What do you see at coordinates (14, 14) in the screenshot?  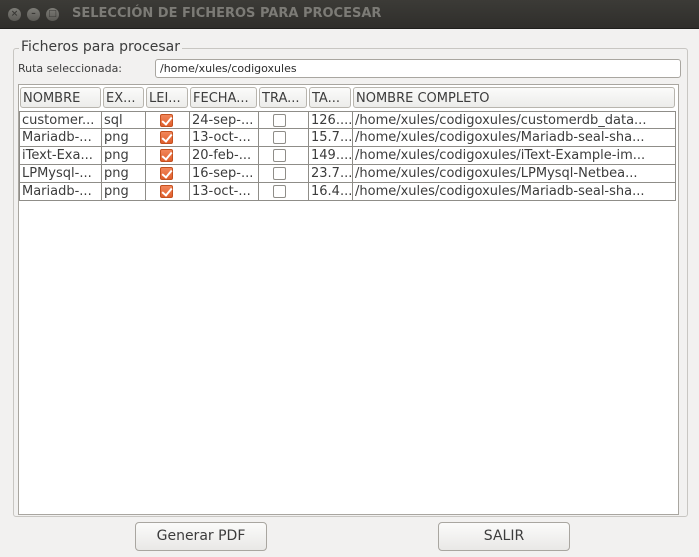 I see `close-icon: ×` at bounding box center [14, 14].